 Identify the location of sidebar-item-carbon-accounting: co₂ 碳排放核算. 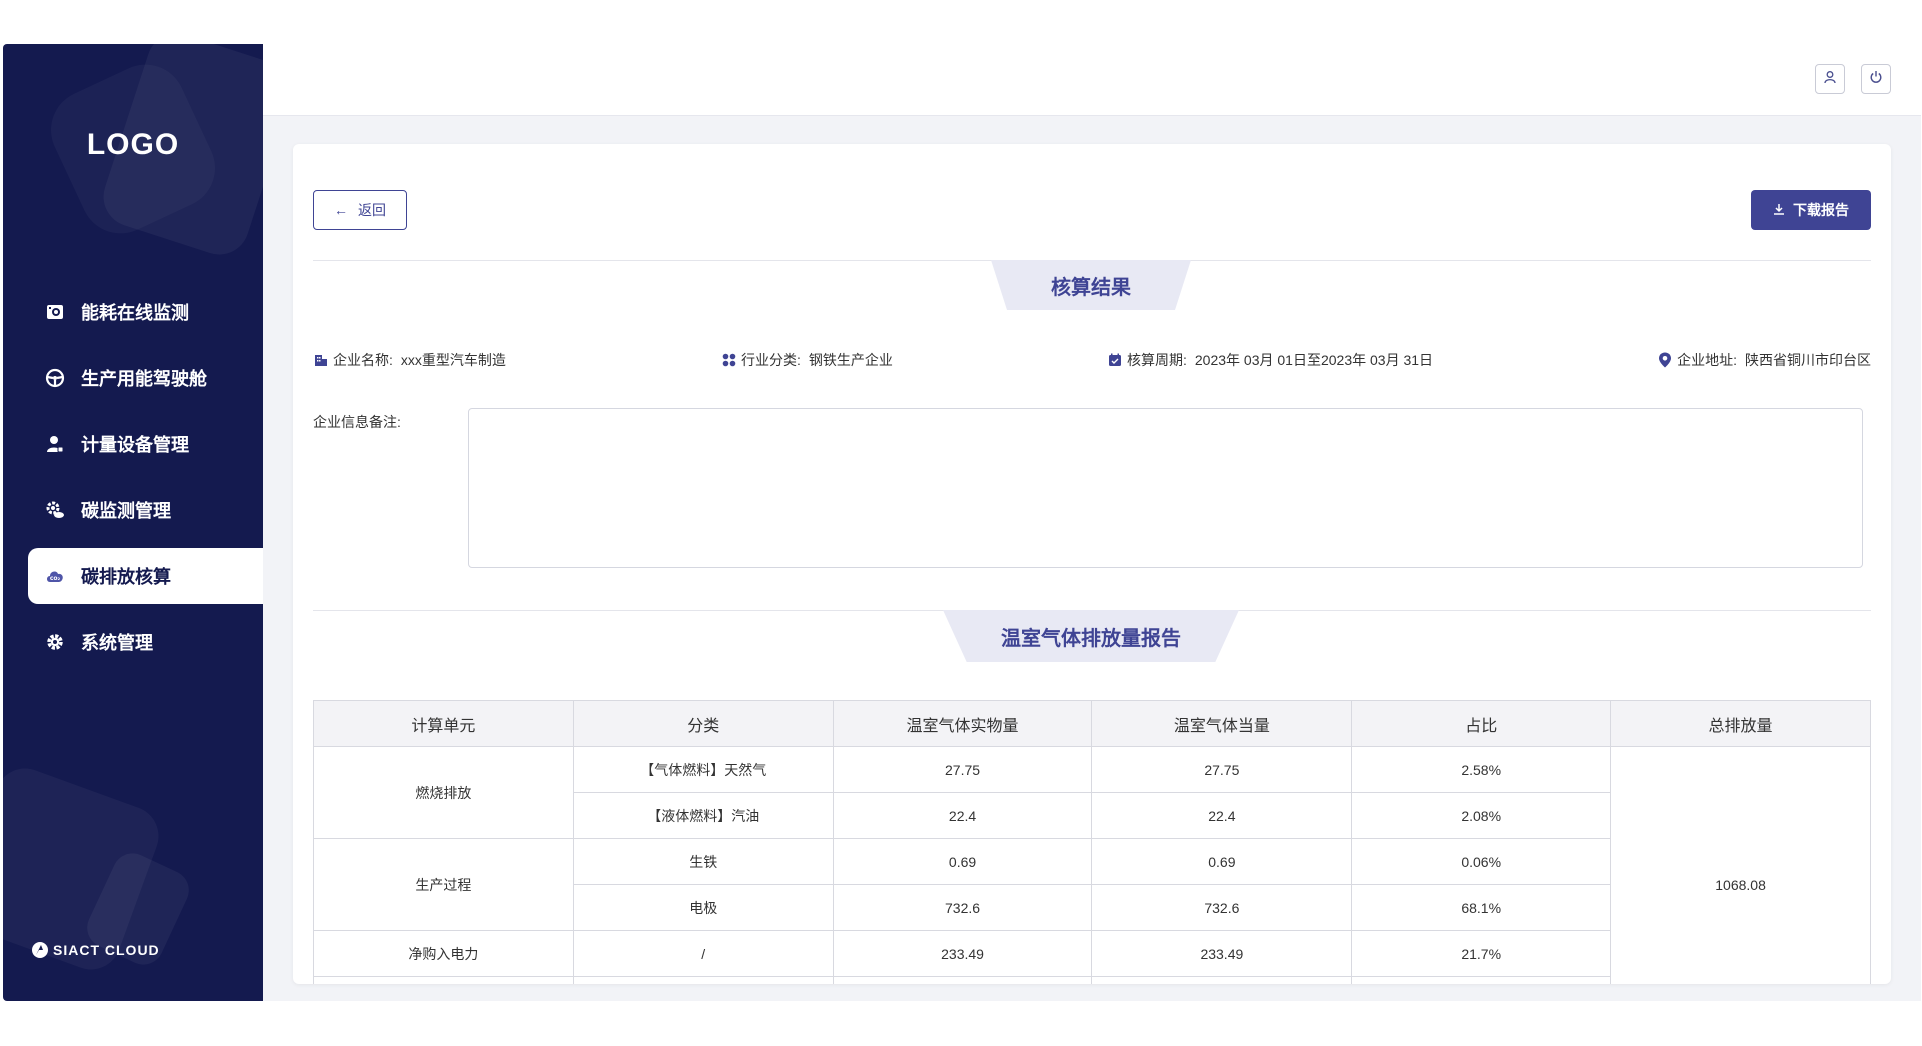
(145, 576).